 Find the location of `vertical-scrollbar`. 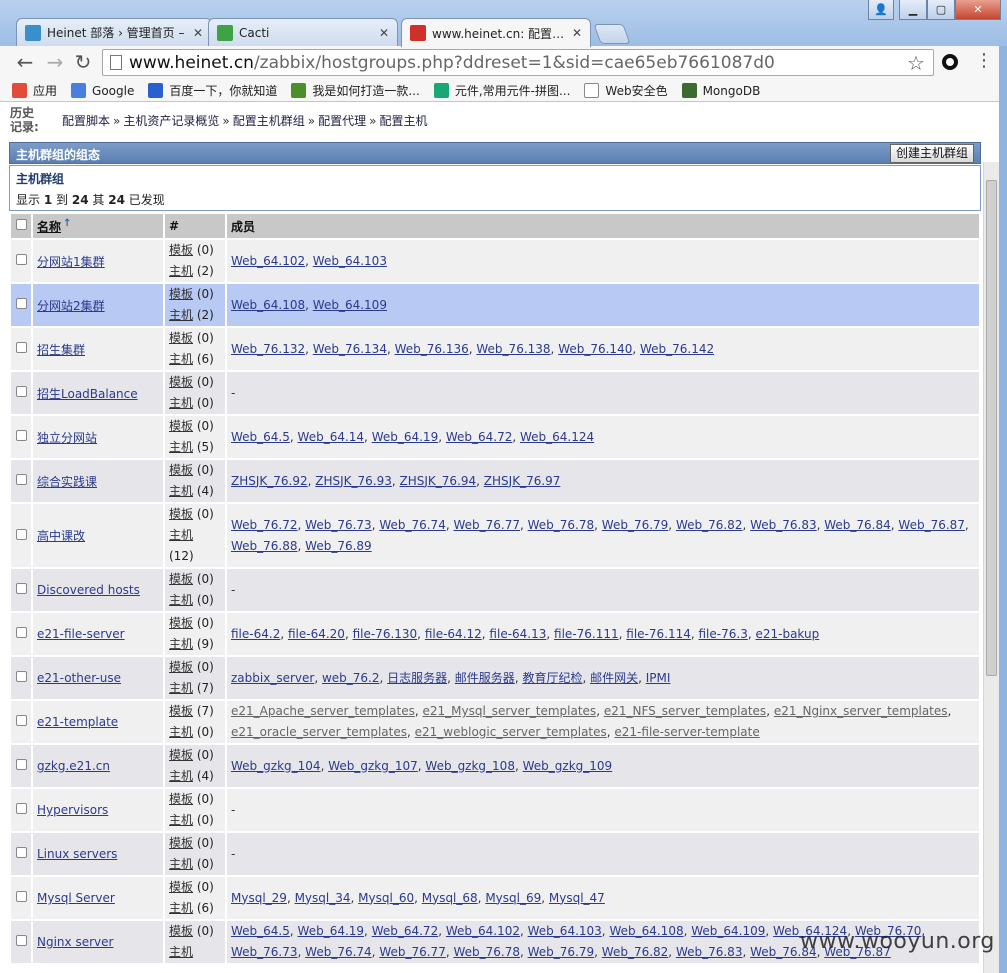

vertical-scrollbar is located at coordinates (991, 567).